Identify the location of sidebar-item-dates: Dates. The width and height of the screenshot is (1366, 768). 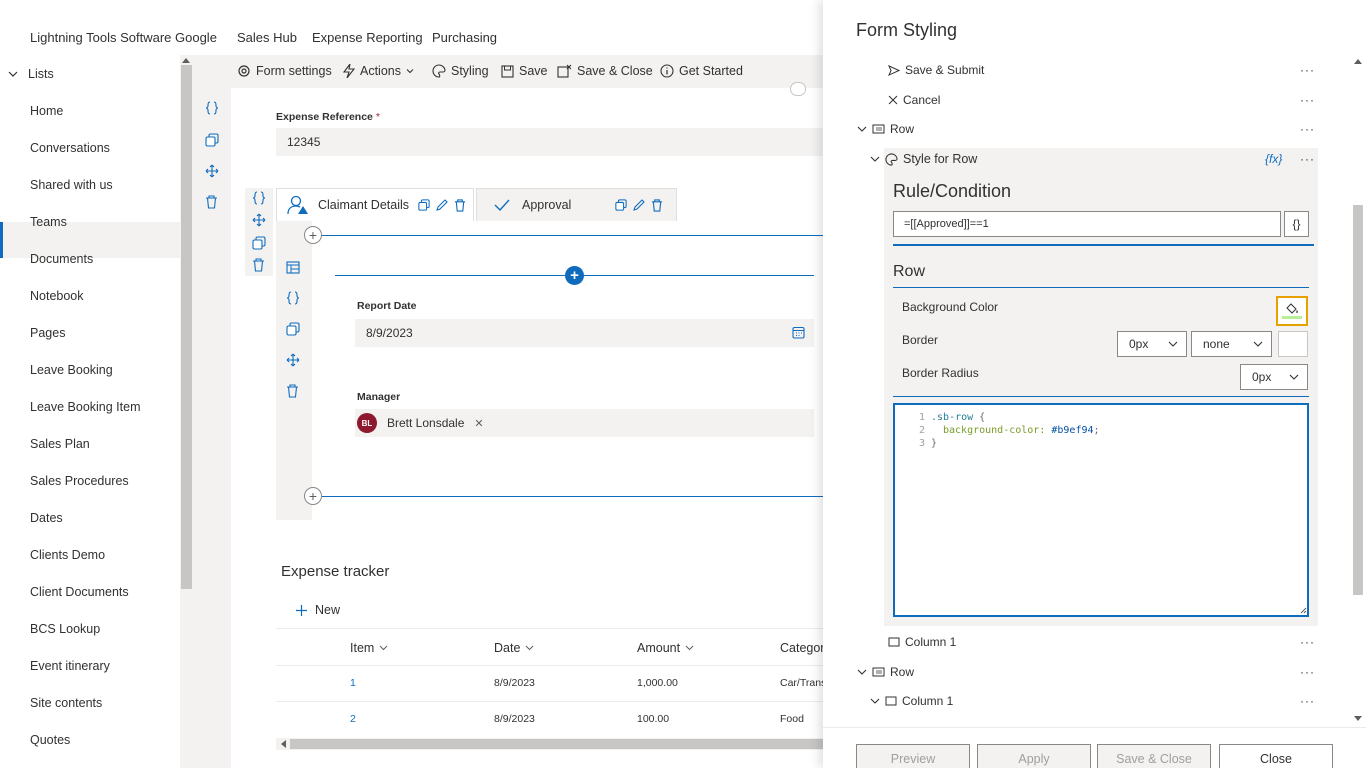
(46, 518).